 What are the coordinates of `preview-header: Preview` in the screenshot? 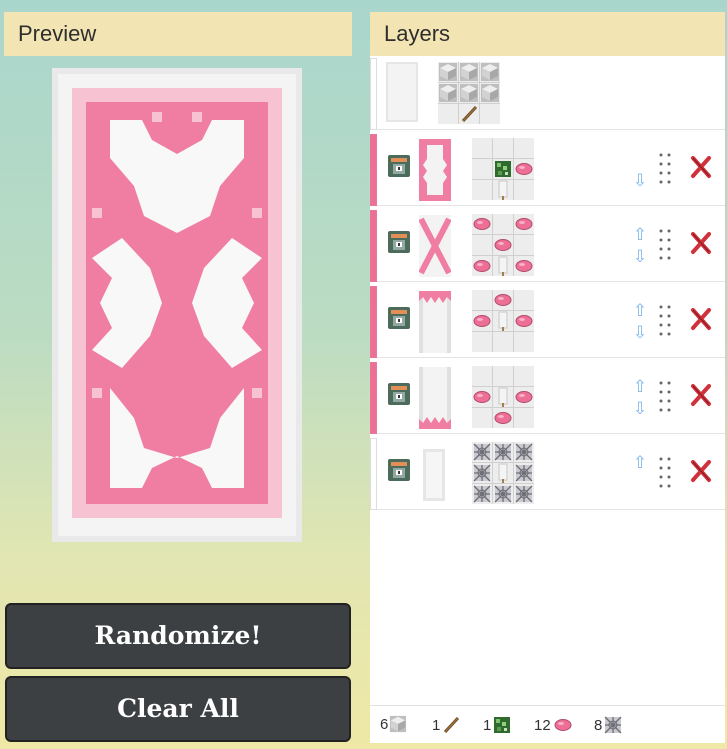 It's located at (178, 34).